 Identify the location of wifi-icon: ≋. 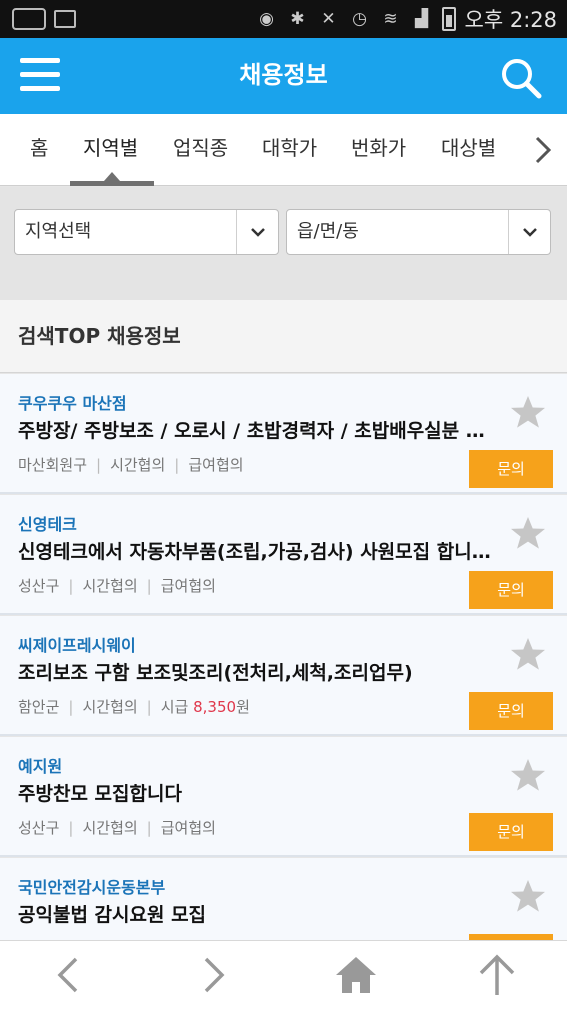
(390, 19).